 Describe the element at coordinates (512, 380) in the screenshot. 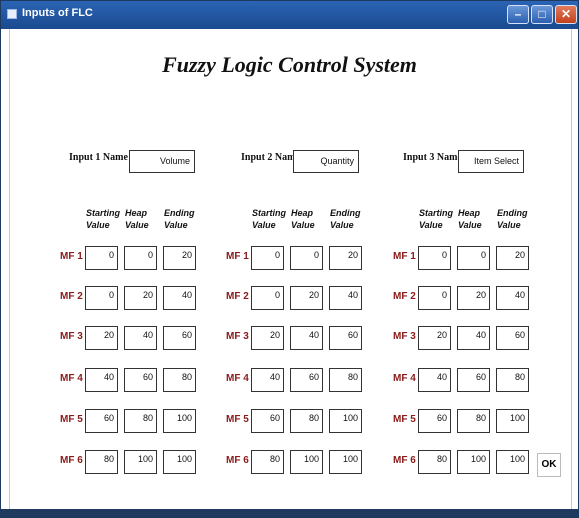

I see `group-3-mf-4-ending-field: 80` at that location.